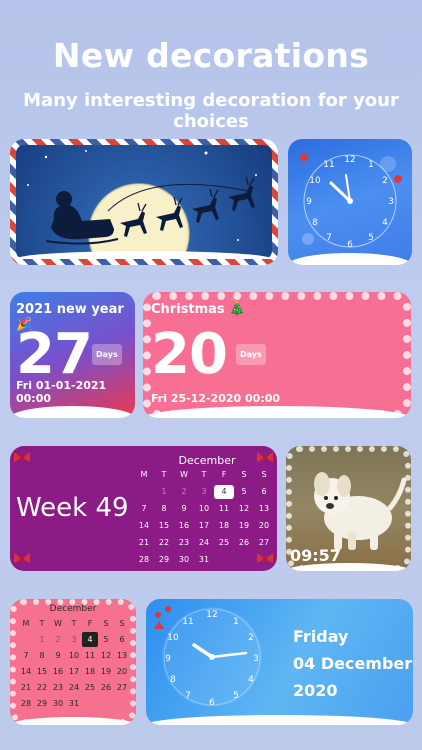  Describe the element at coordinates (264, 542) in the screenshot. I see `calendar-day: 27` at that location.